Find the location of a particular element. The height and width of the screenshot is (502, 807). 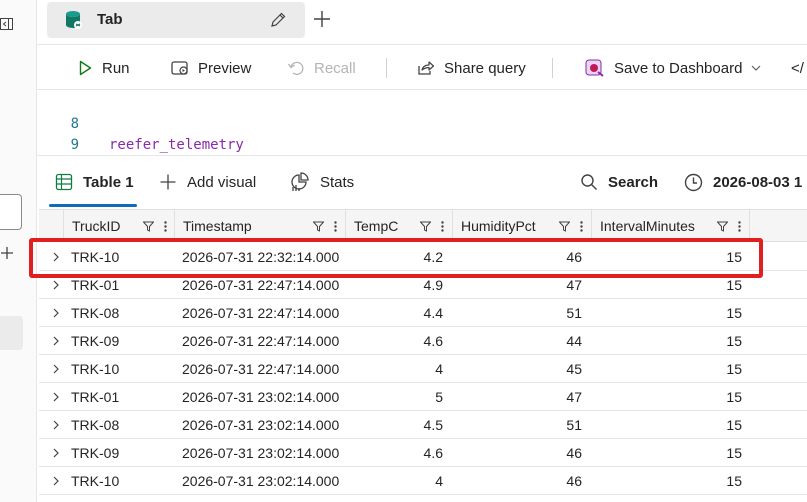

table-icon is located at coordinates (64, 182).